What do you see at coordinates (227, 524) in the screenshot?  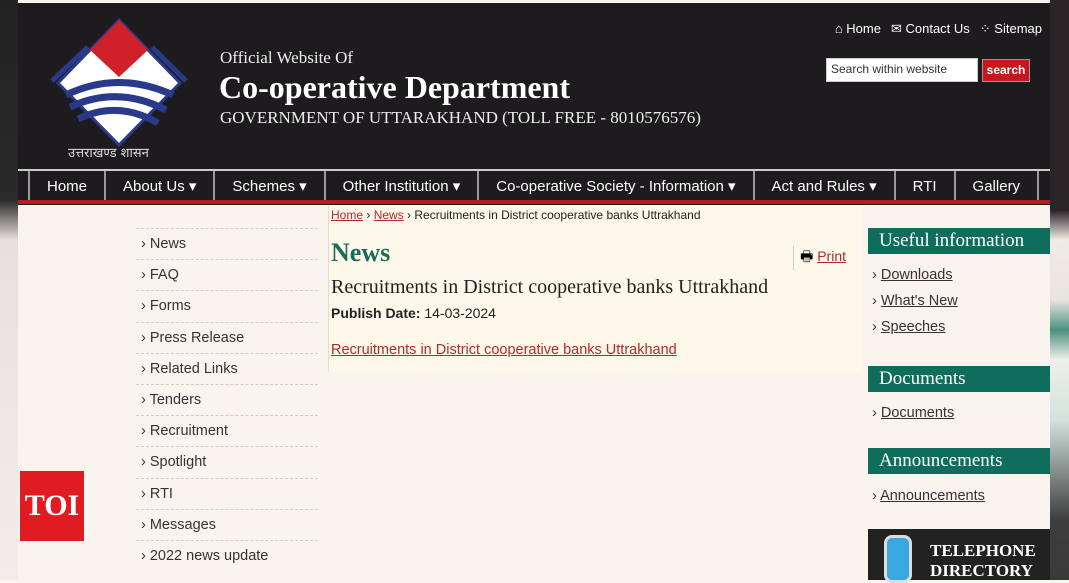 I see `sidebar-item-messages: › Messages` at bounding box center [227, 524].